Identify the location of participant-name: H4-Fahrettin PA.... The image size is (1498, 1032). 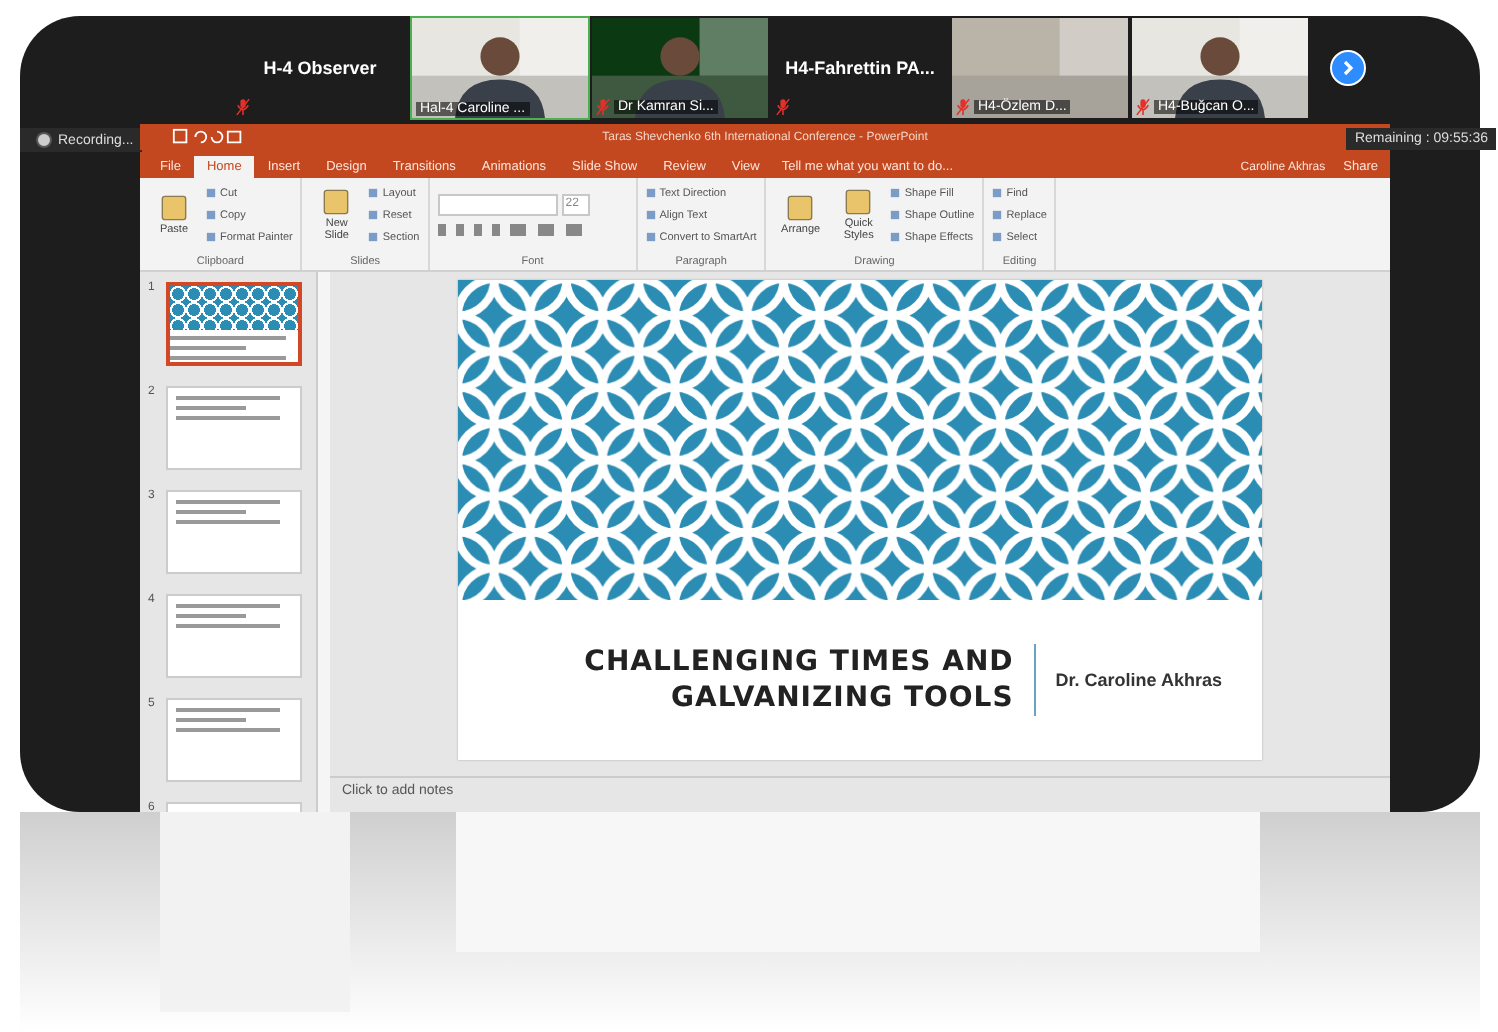
(860, 68).